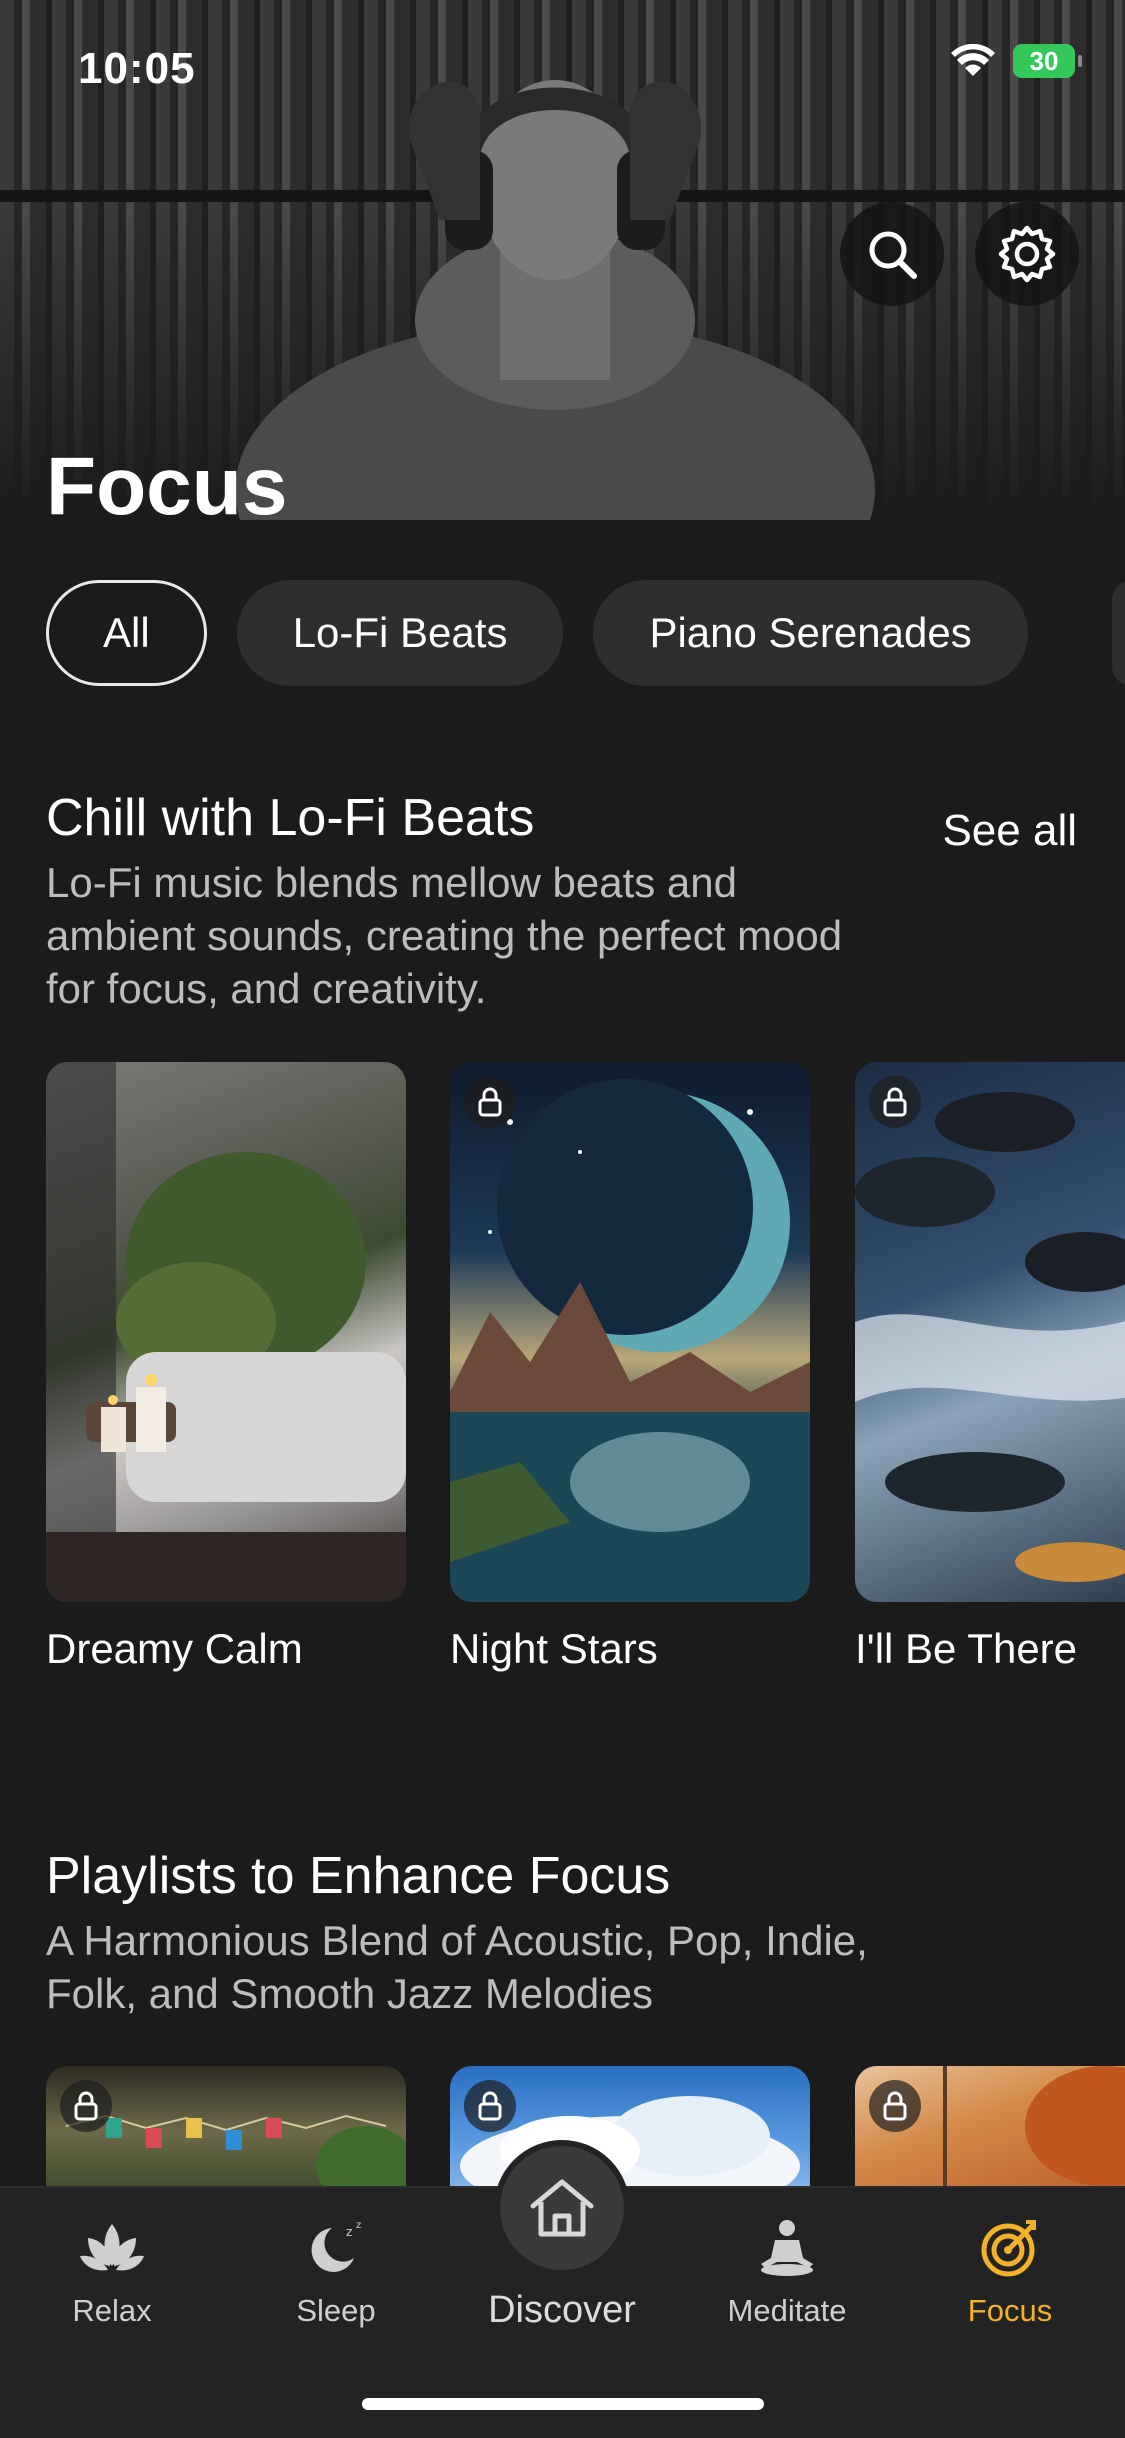 This screenshot has width=1125, height=2438. I want to click on see-all-link: See all, so click(1009, 831).